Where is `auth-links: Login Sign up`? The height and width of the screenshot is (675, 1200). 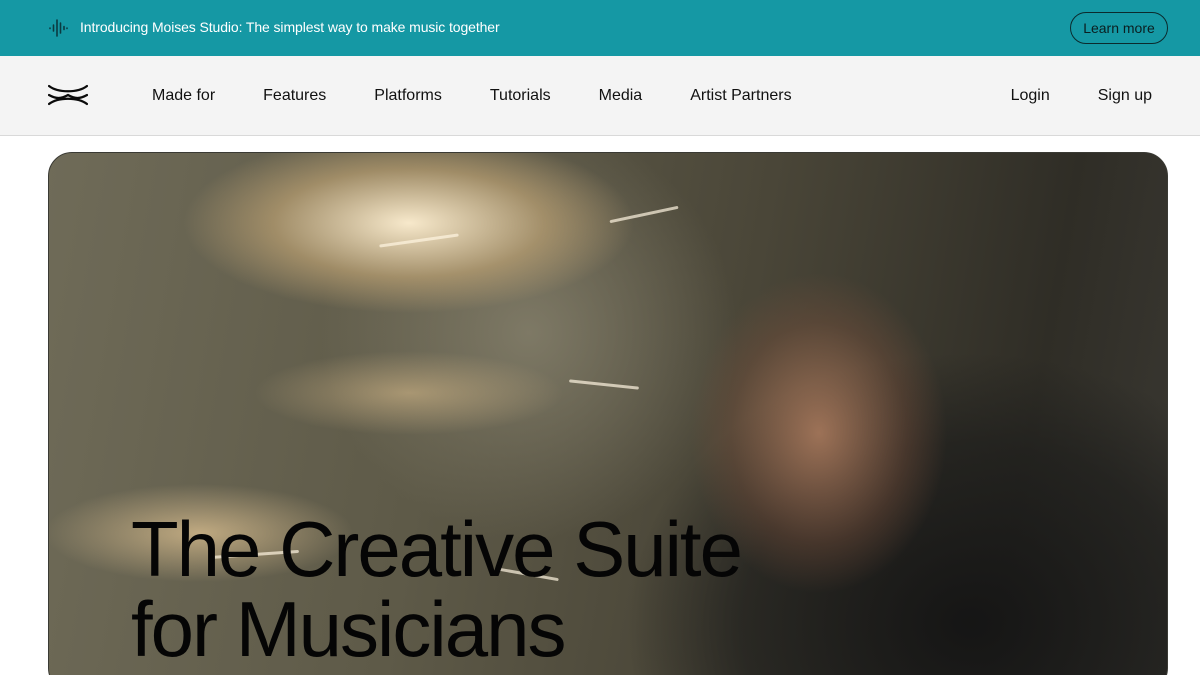 auth-links: Login Sign up is located at coordinates (1081, 96).